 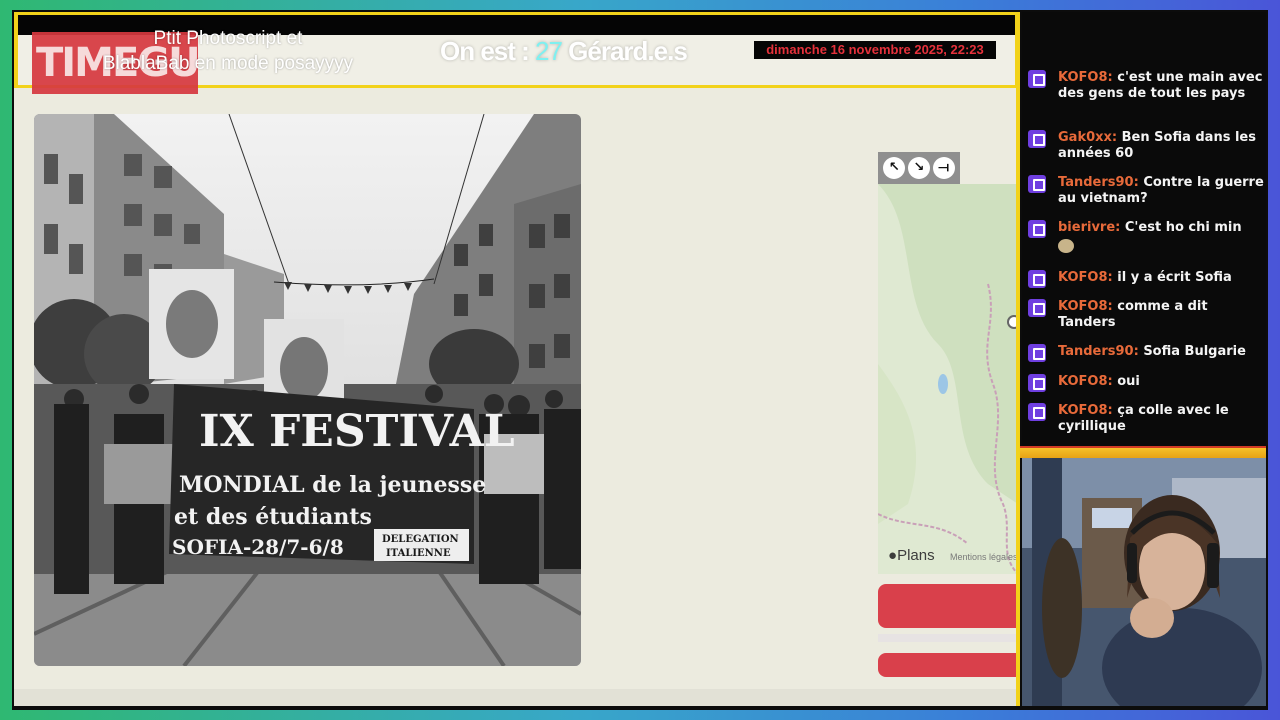 What do you see at coordinates (273, 517) in the screenshot?
I see `banner-subtitle2: et des étudiants` at bounding box center [273, 517].